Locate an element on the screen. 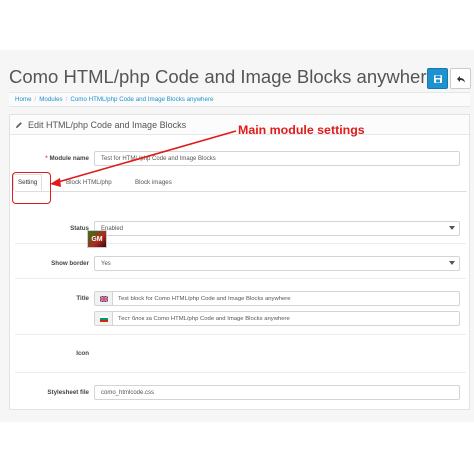 The image size is (474, 474). module-name-input: Test for HTML/php Code and Image Blocks is located at coordinates (277, 158).